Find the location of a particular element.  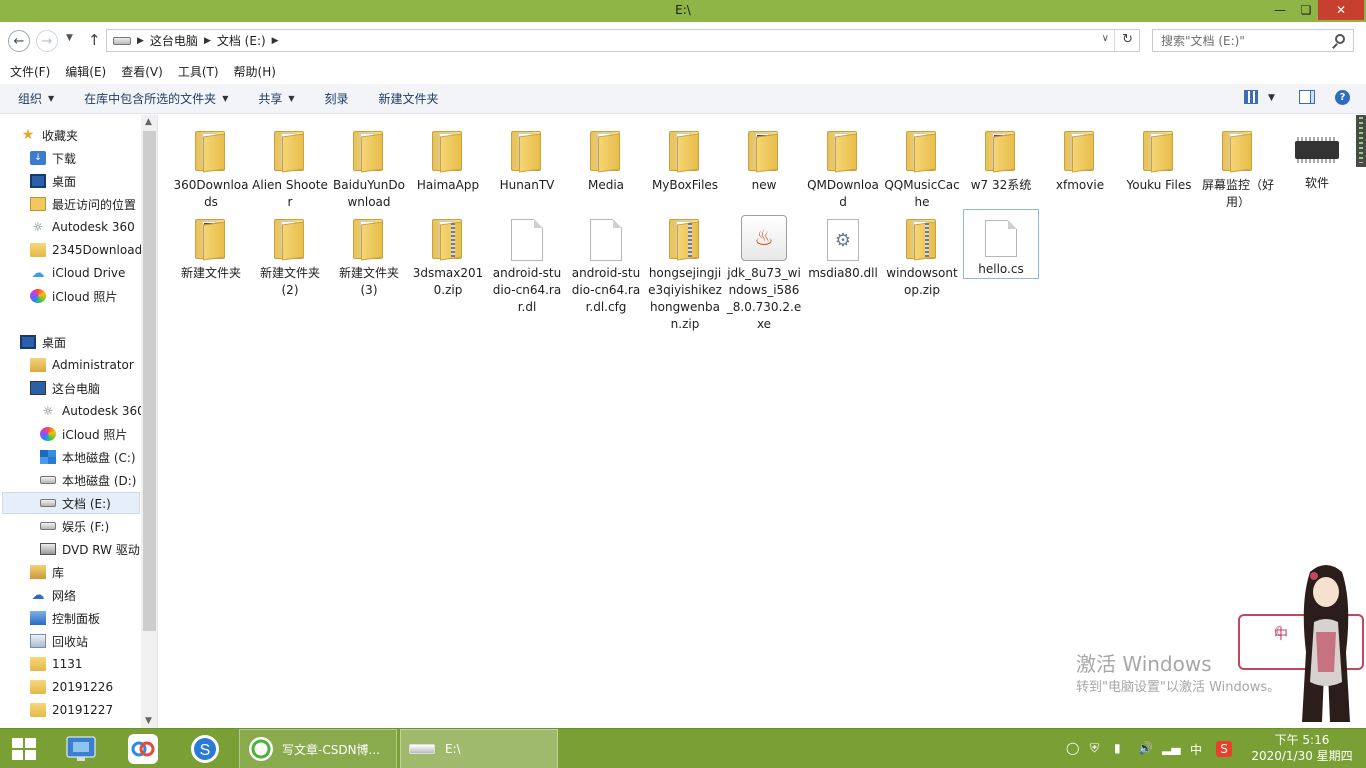

file-item: 3dsmax2010.zip is located at coordinates (448, 254).